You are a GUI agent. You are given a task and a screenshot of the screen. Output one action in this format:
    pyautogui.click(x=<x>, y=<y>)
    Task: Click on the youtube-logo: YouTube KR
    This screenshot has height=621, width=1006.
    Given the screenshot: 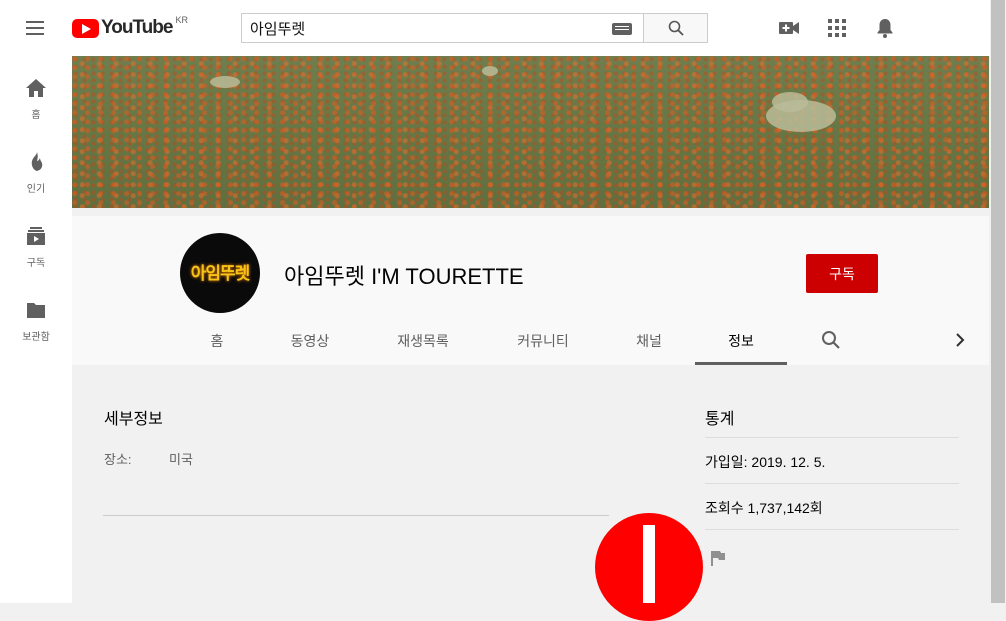 What is the action you would take?
    pyautogui.click(x=130, y=27)
    